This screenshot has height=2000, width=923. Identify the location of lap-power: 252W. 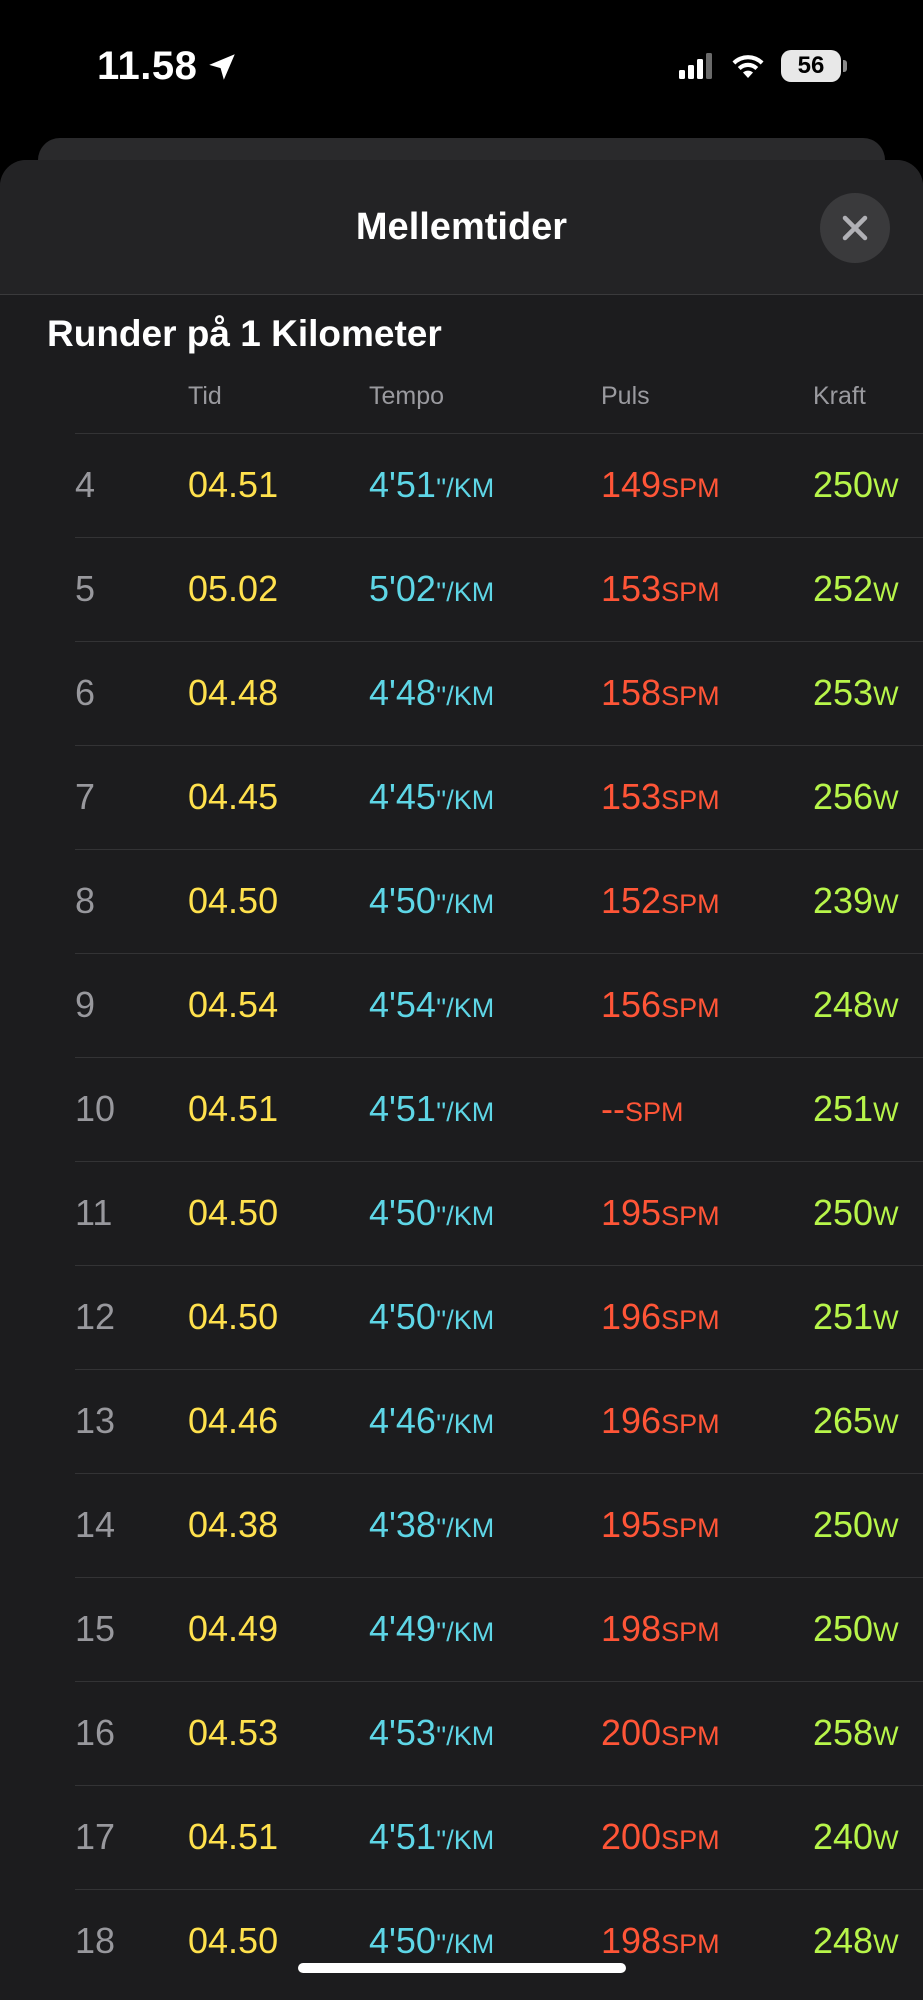
(856, 589).